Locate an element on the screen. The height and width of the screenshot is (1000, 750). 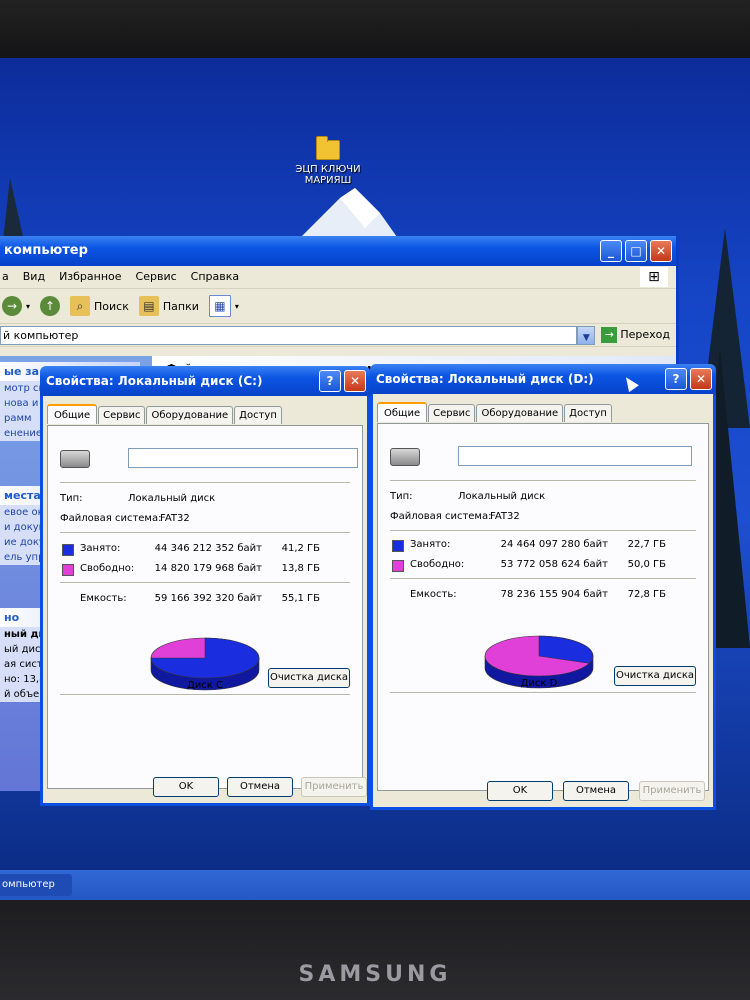
menu-item-favorites: Избранное is located at coordinates (90, 277).